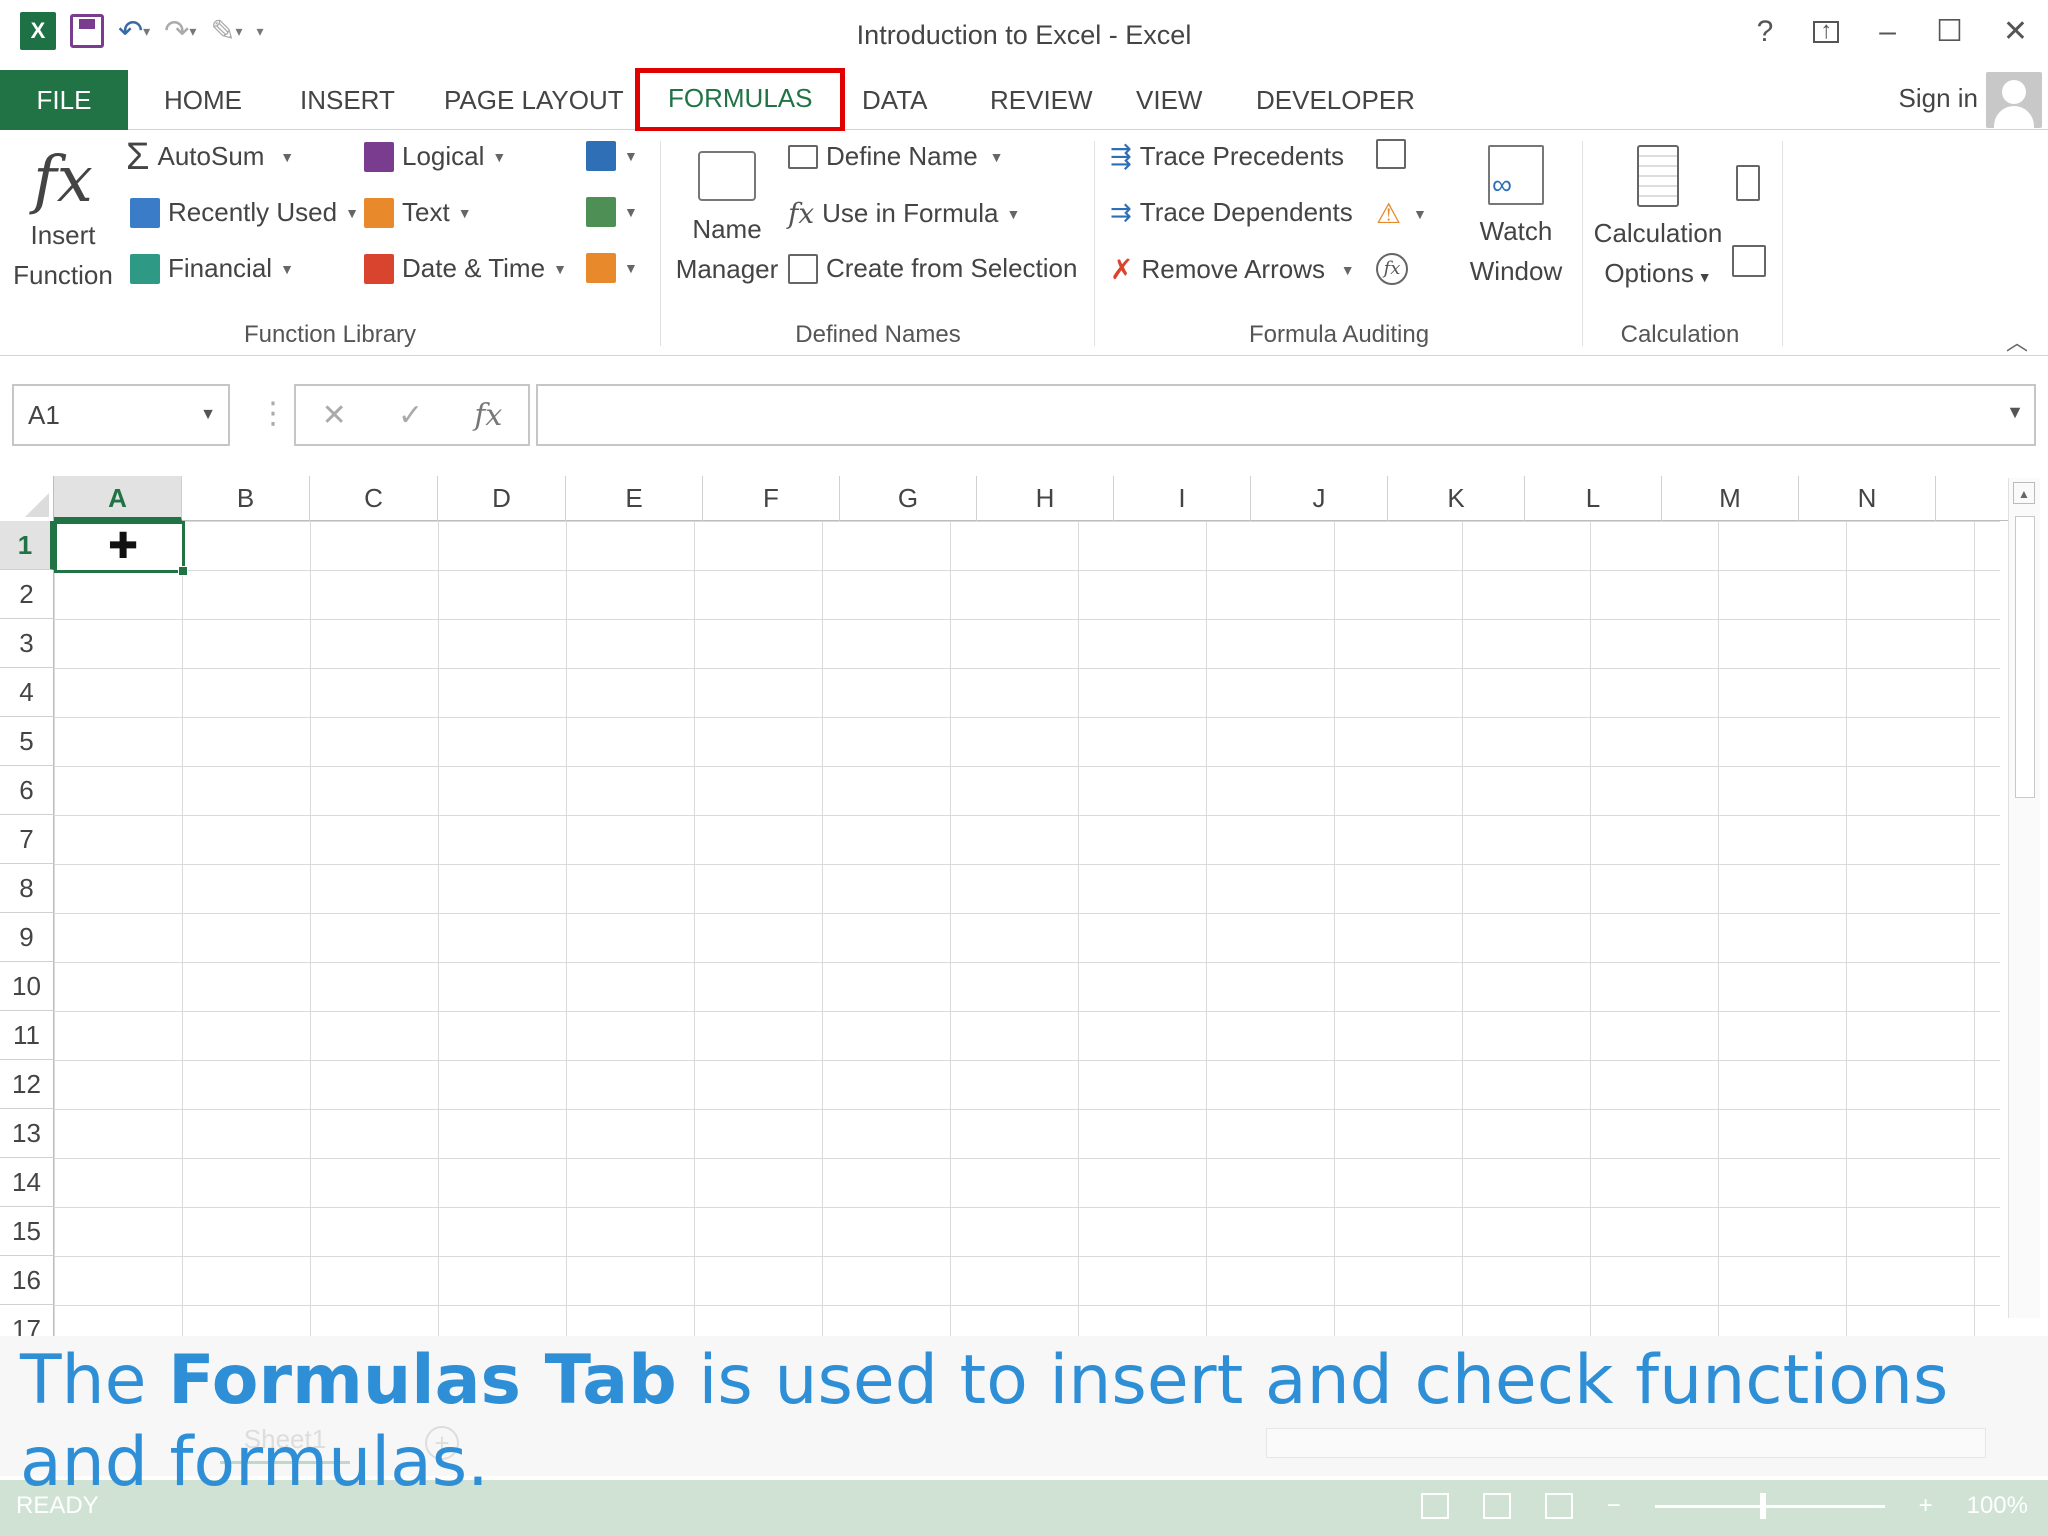 This screenshot has width=2048, height=1536. What do you see at coordinates (27, 790) in the screenshot?
I see `row-header-6: 6` at bounding box center [27, 790].